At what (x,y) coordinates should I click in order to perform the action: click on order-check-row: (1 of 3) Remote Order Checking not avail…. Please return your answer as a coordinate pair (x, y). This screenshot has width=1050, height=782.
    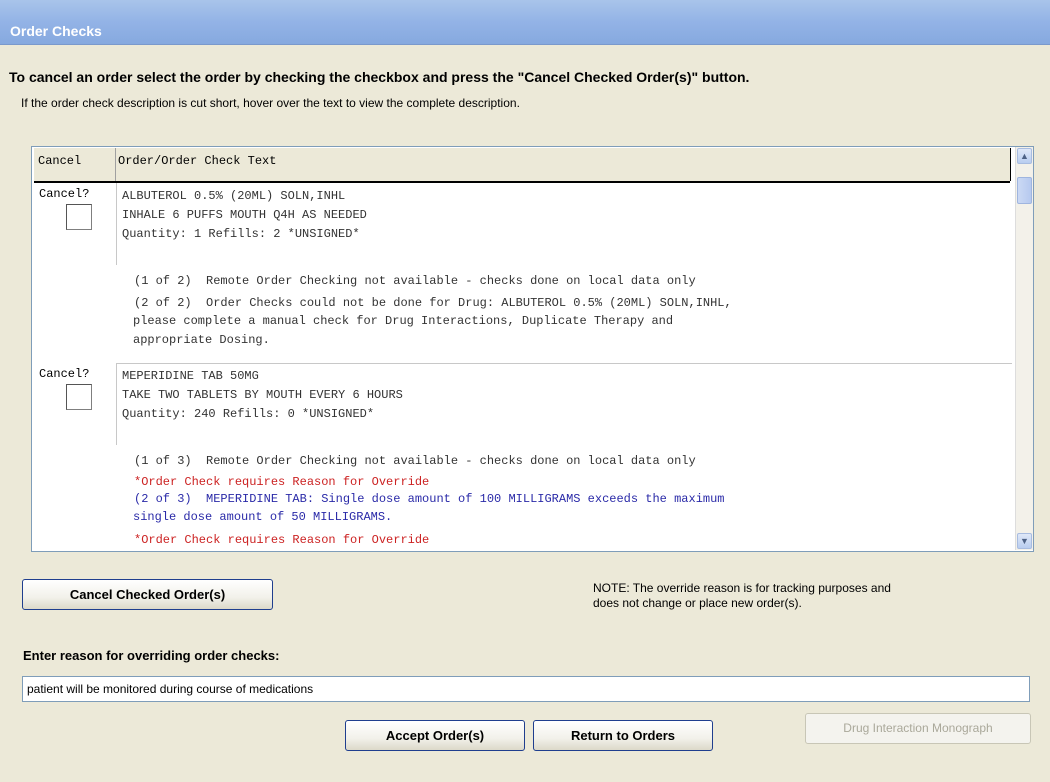
    Looking at the image, I should click on (523, 498).